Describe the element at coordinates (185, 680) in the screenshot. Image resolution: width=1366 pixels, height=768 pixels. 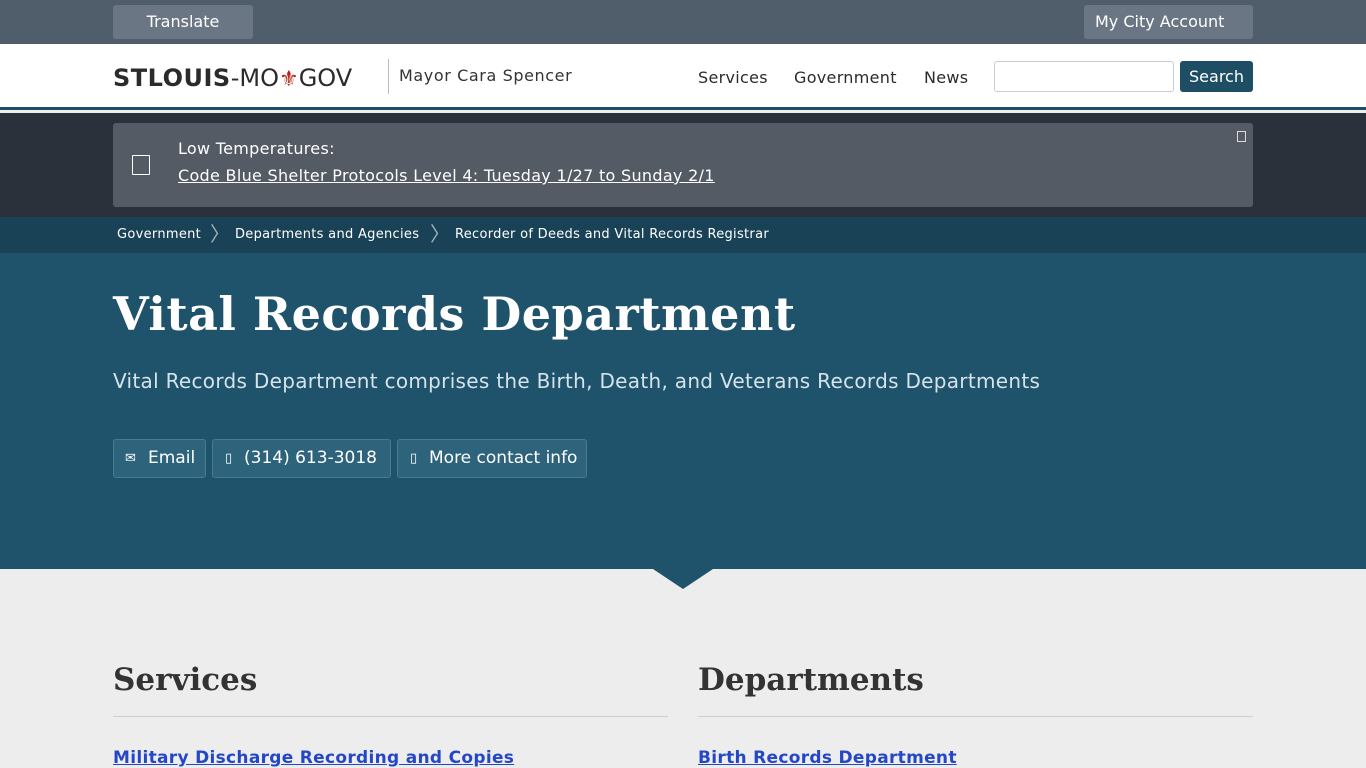
I see `services-heading: Services` at that location.